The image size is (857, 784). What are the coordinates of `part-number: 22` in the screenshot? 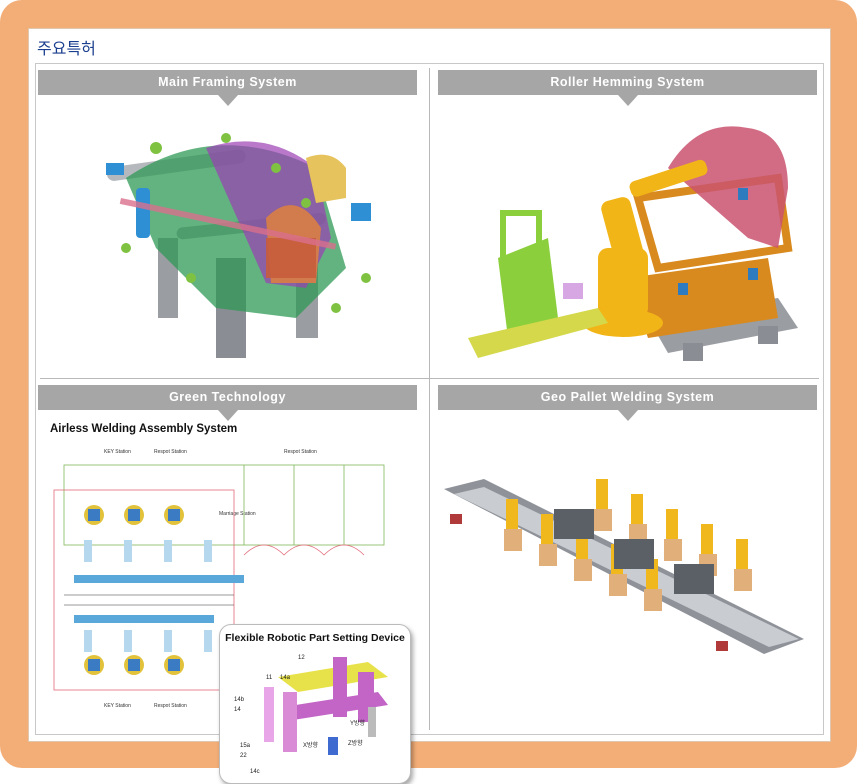 It's located at (243, 756).